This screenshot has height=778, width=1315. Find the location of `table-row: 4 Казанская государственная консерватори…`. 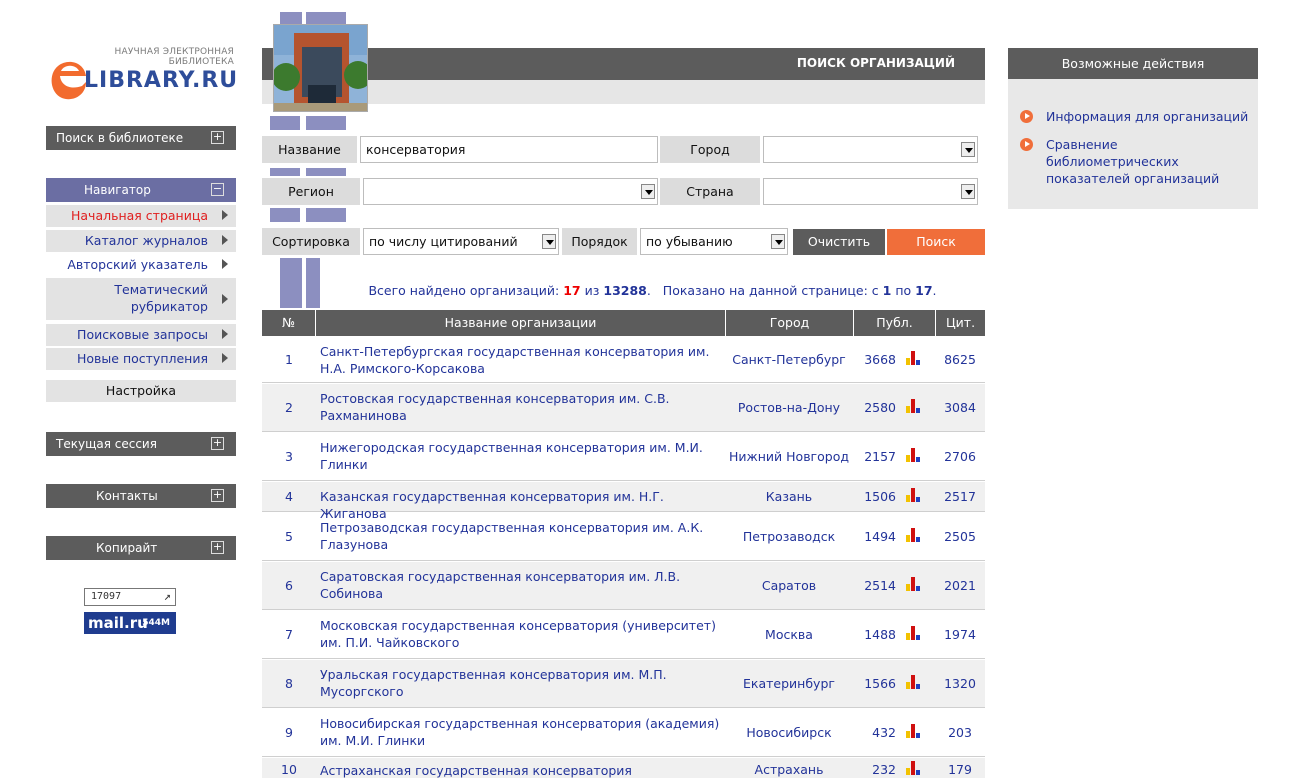

table-row: 4 Казанская государственная консерватори… is located at coordinates (623, 501).